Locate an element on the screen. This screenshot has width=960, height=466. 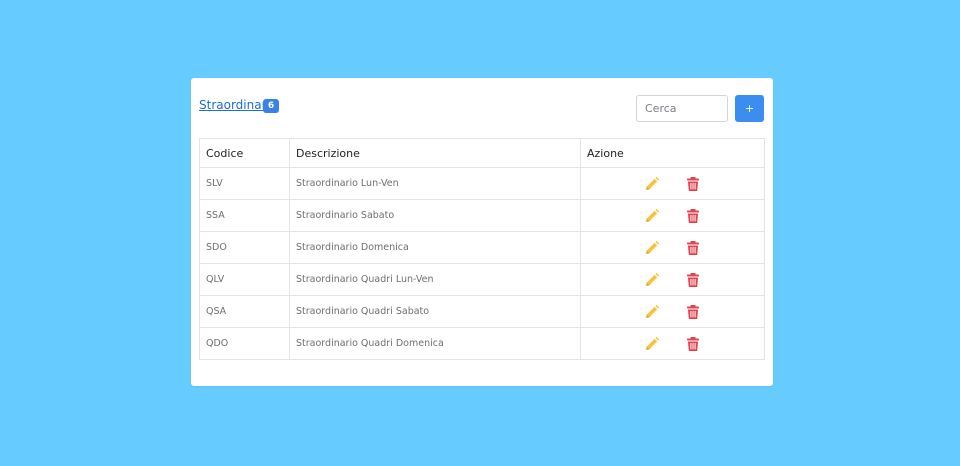
cell-code: SSA is located at coordinates (244, 215).